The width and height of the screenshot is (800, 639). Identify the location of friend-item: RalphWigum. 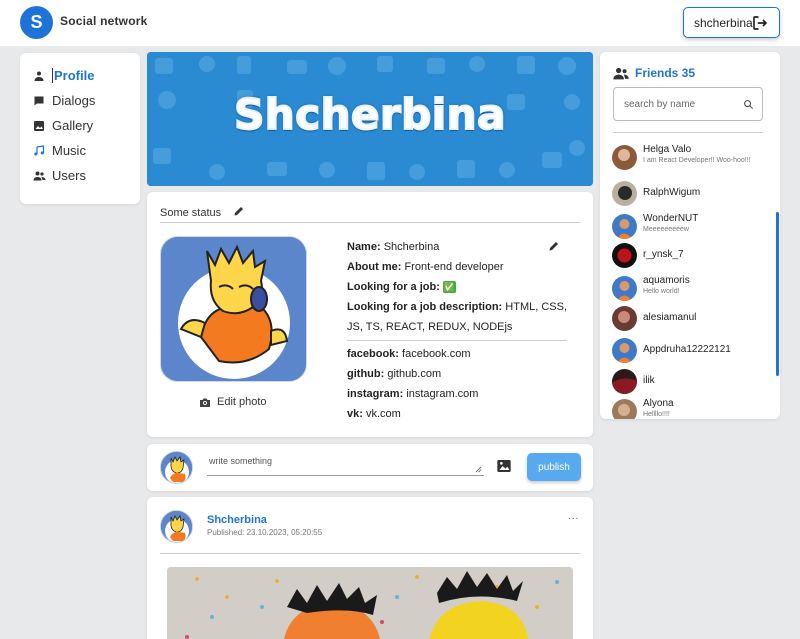
(692, 194).